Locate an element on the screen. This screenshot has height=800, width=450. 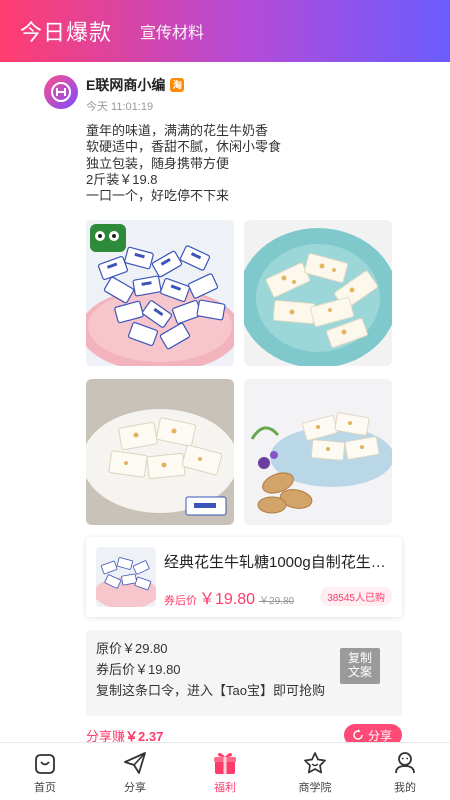
product-image-nougat-peanuts is located at coordinates (318, 452).